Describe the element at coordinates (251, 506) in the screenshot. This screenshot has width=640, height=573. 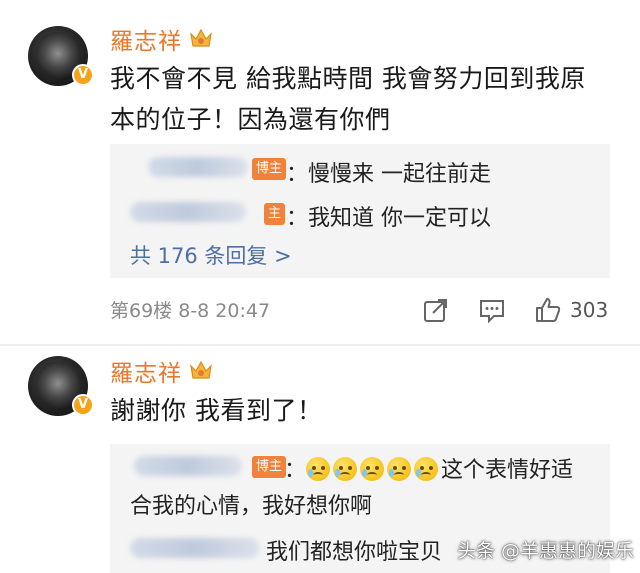
I see `reply-text-line2: 合我的心情，我好想你啊` at that location.